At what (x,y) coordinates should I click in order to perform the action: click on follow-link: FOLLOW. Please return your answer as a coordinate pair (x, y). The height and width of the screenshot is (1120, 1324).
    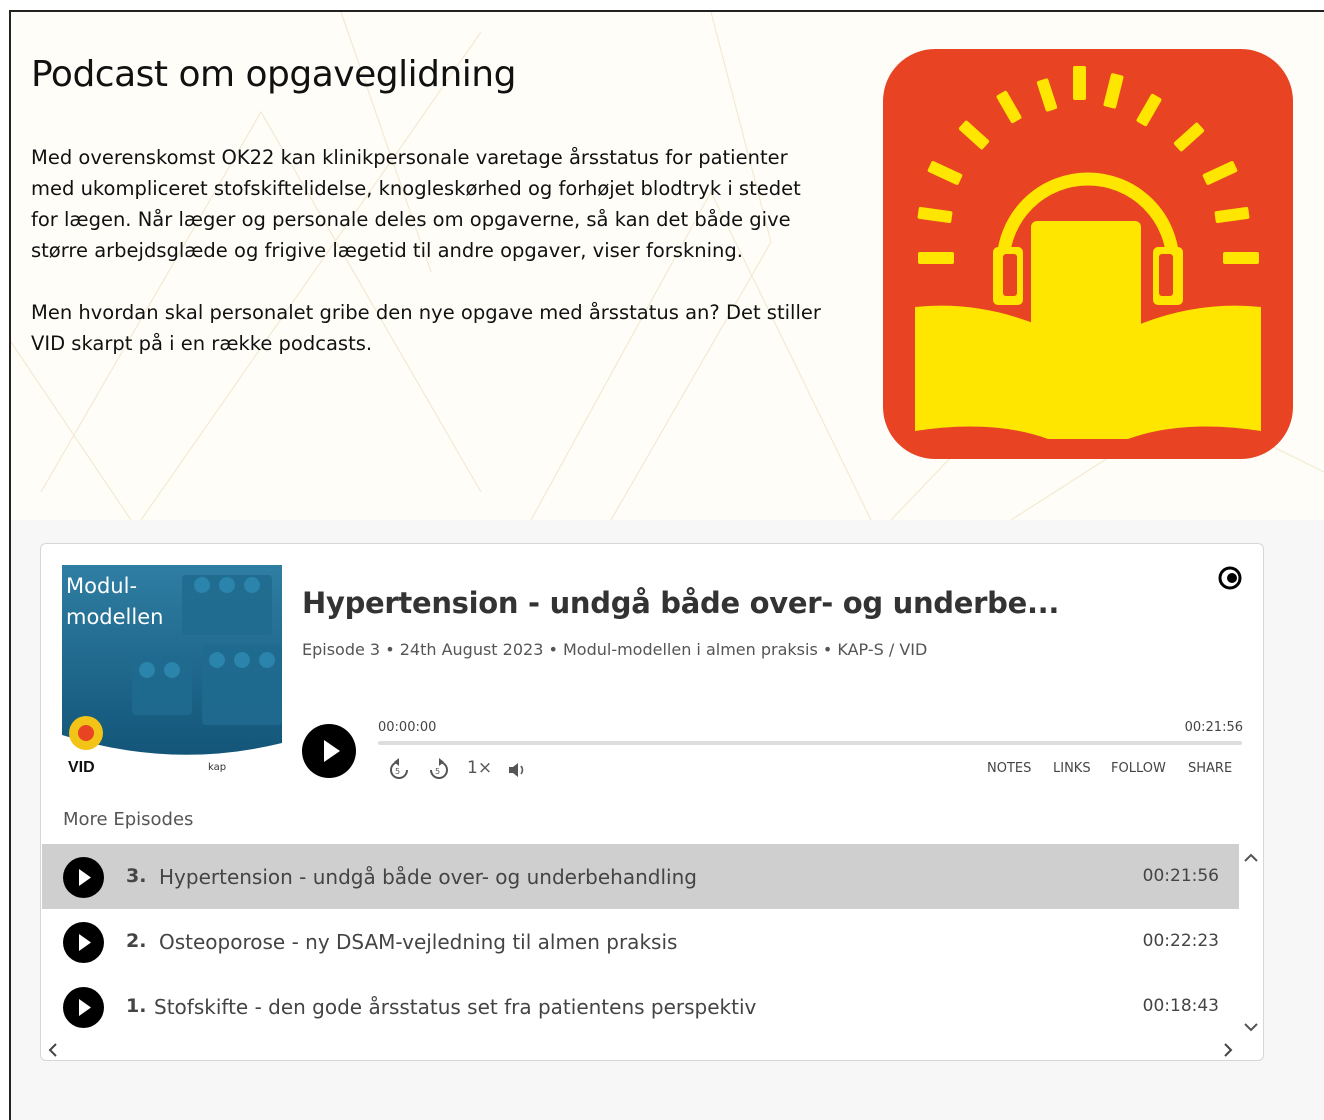
    Looking at the image, I should click on (1138, 768).